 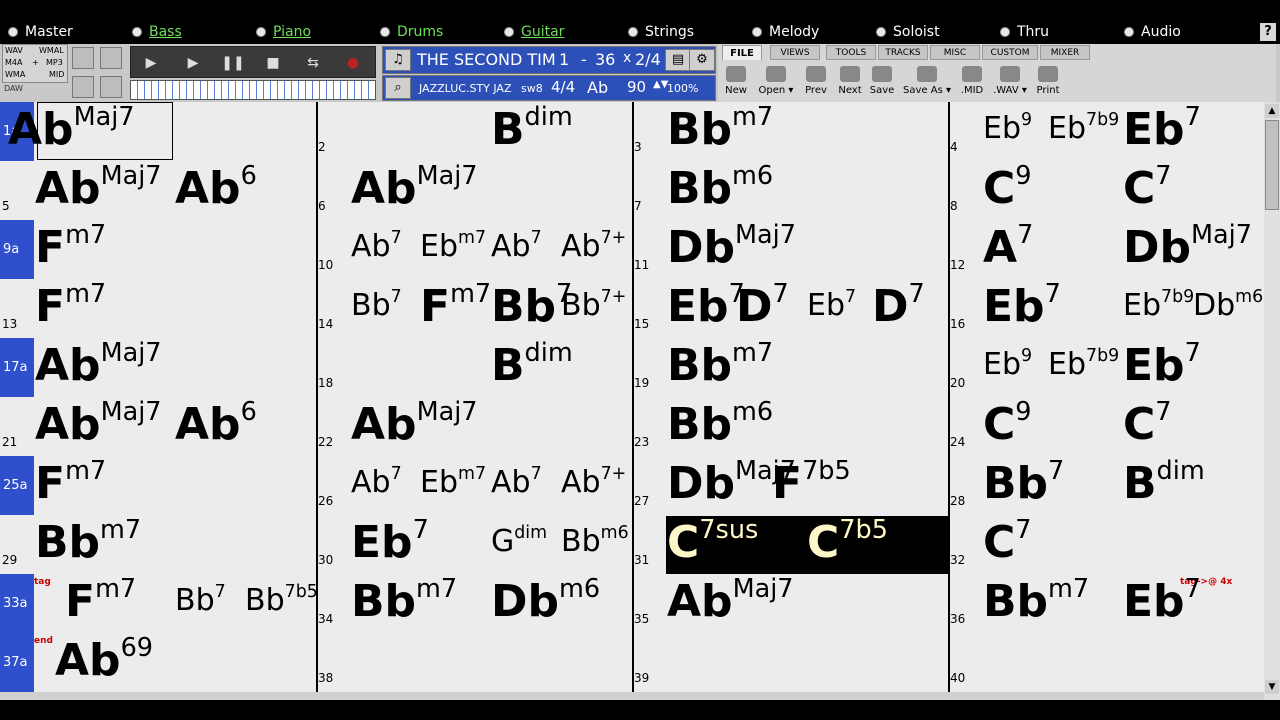 What do you see at coordinates (158, 662) in the screenshot?
I see `bar-cell: 37a end Ab69` at bounding box center [158, 662].